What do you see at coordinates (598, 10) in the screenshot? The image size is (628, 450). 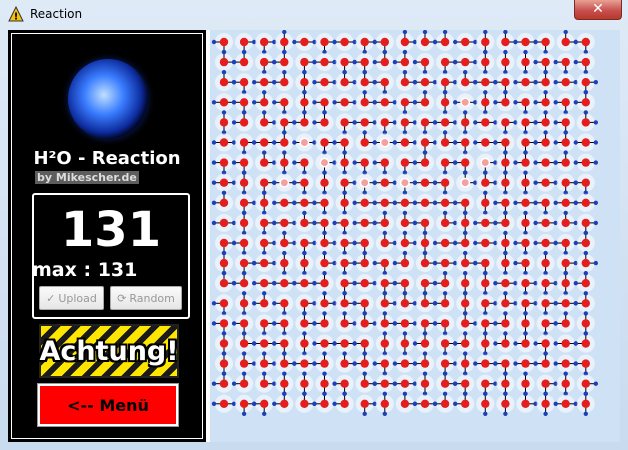 I see `close-button: ✕` at bounding box center [598, 10].